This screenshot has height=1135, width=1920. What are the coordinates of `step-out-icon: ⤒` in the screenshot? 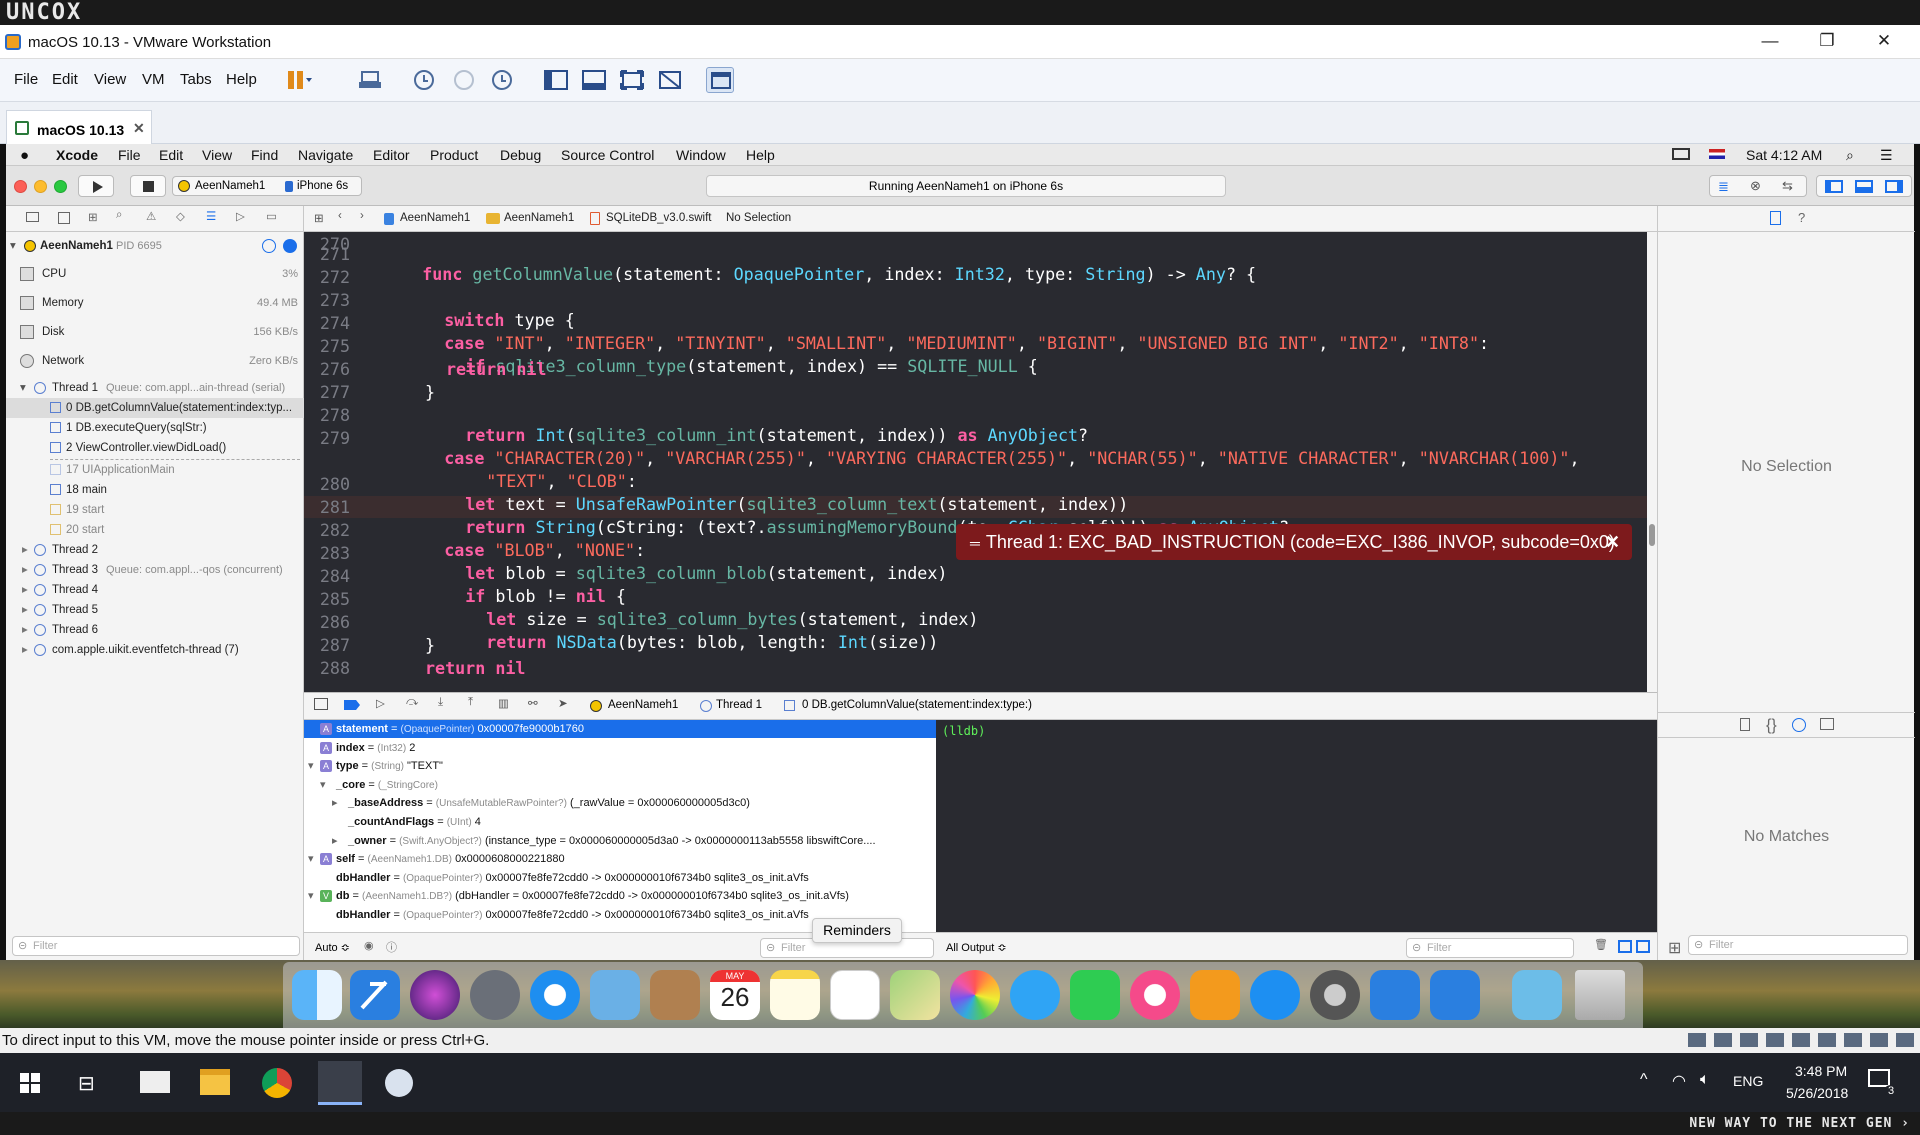 It's located at (470, 702).